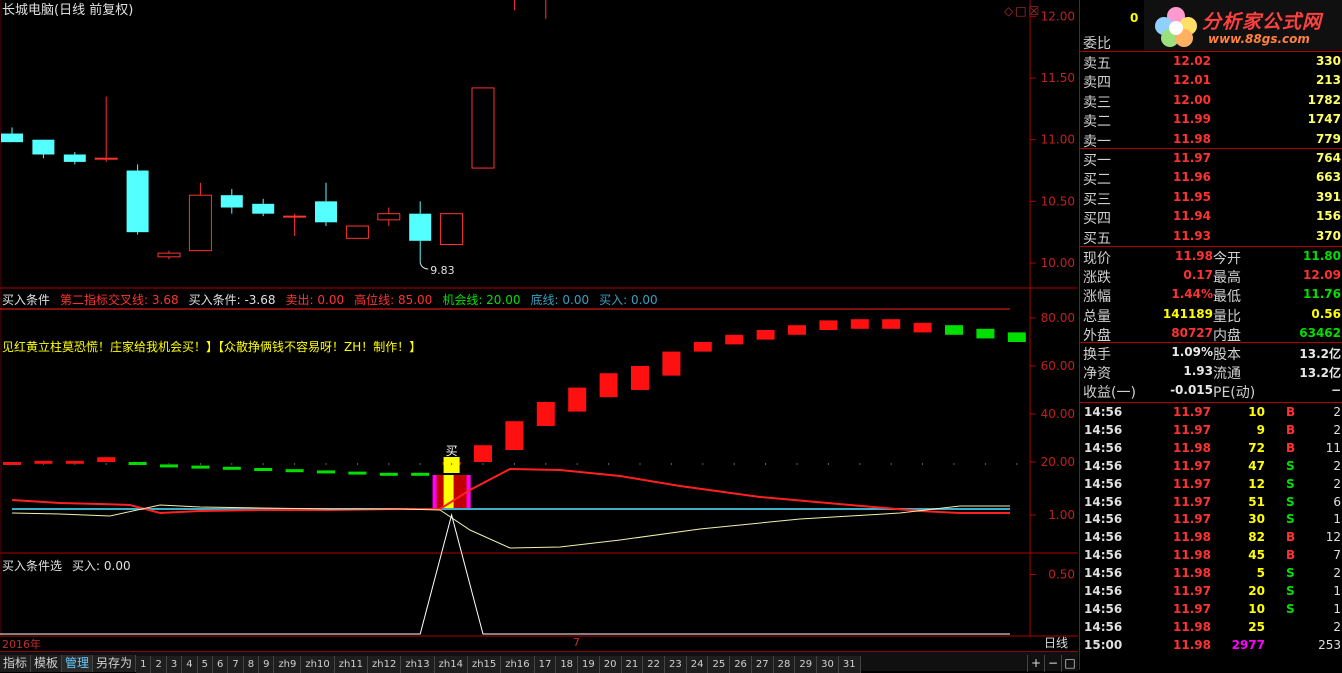  Describe the element at coordinates (697, 664) in the screenshot. I see `indicator-tab: 24` at that location.